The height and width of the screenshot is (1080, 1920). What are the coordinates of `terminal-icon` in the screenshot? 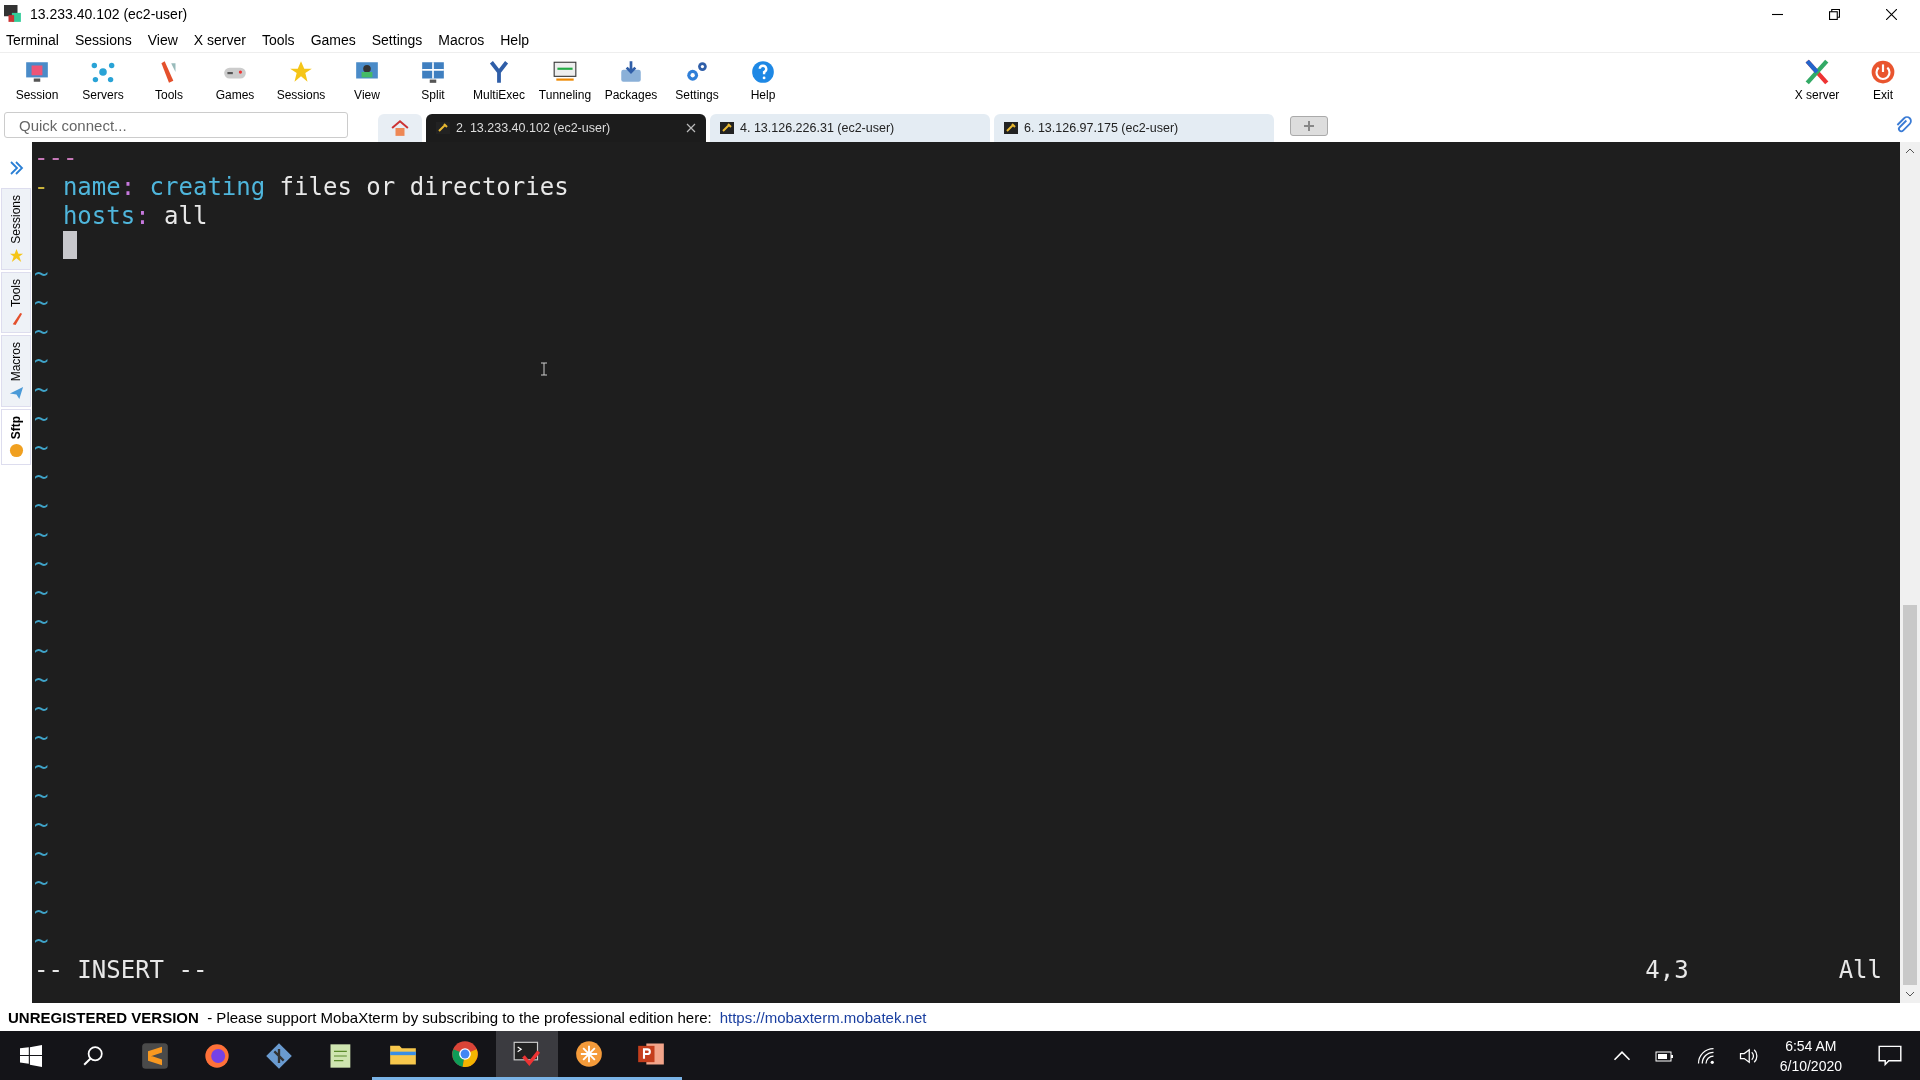 It's located at (527, 1054).